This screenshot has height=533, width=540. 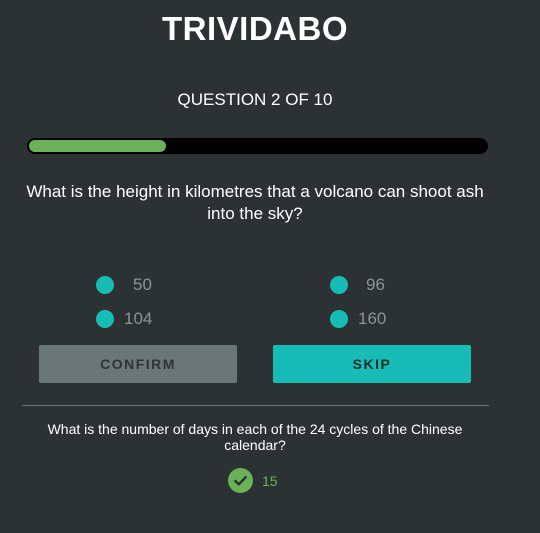 What do you see at coordinates (372, 364) in the screenshot?
I see `skip-button: SKIP` at bounding box center [372, 364].